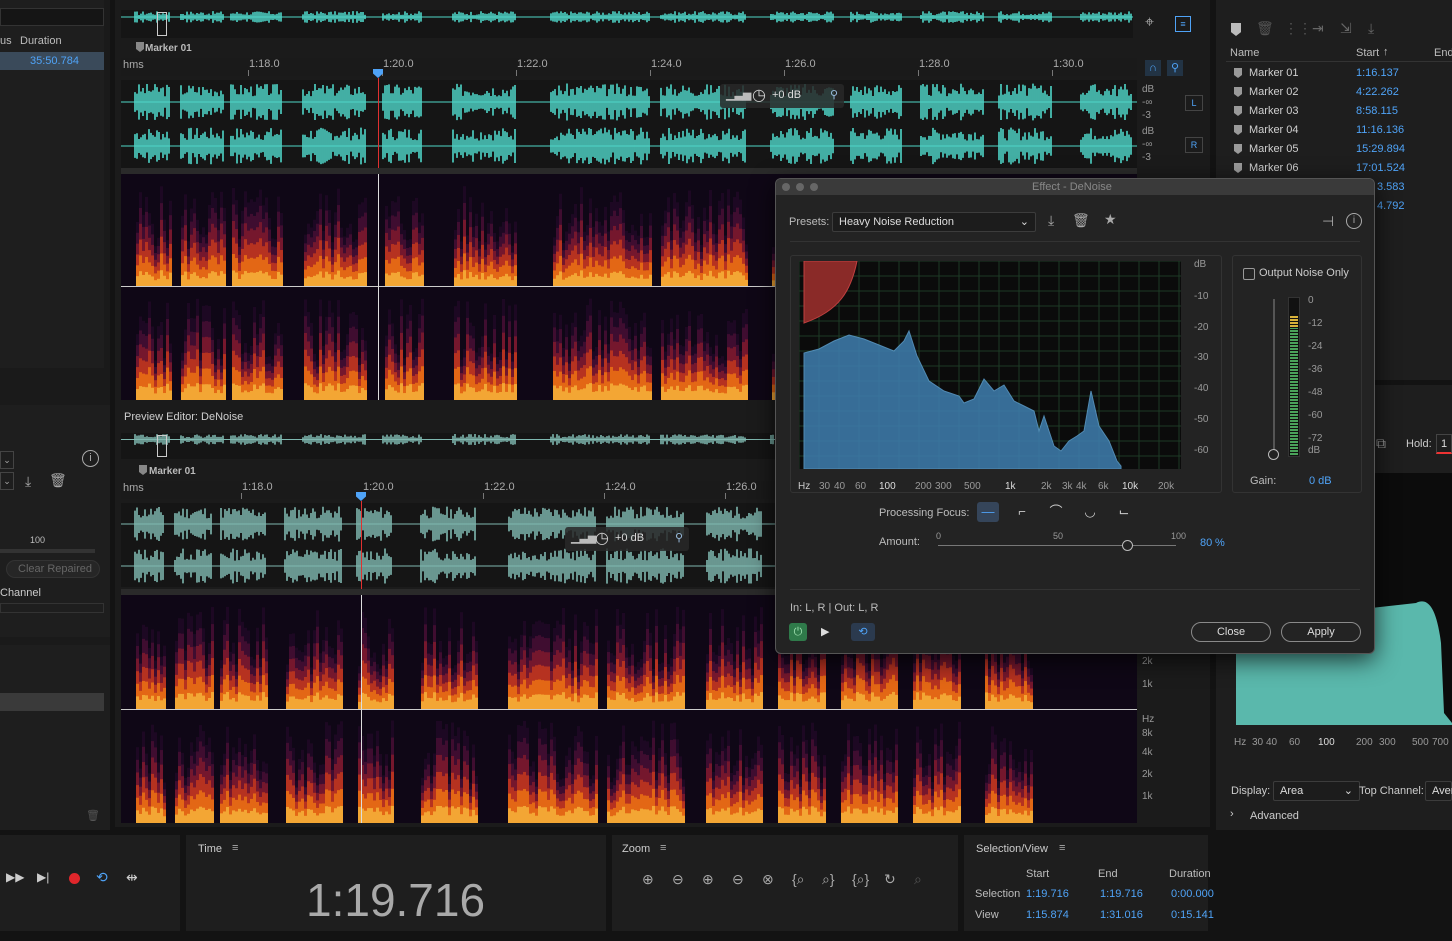 The image size is (1452, 941). What do you see at coordinates (890, 879) in the screenshot?
I see `zoom-reset-icon: ↻` at bounding box center [890, 879].